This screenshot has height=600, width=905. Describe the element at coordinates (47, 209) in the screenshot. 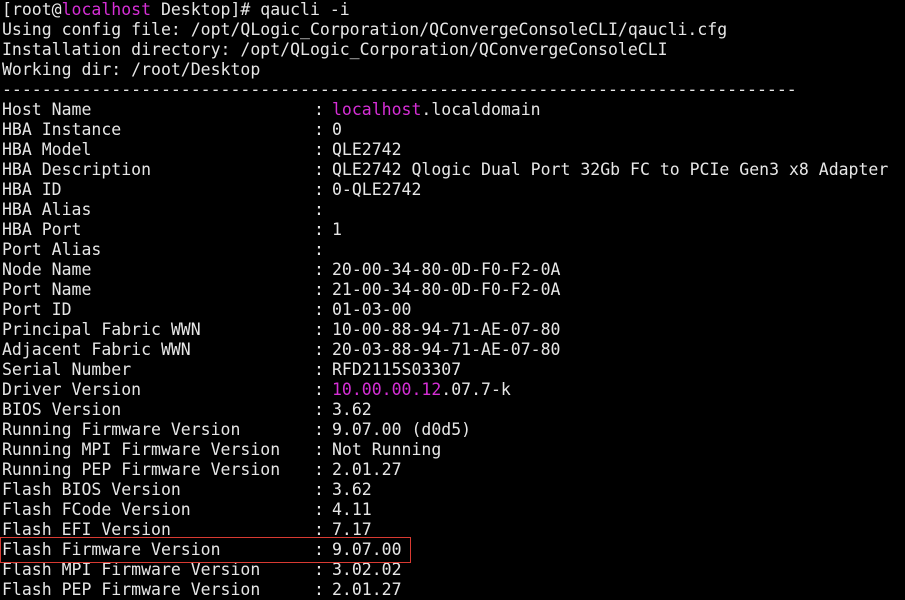

I see `hba-alias-key: HBA Alias` at that location.